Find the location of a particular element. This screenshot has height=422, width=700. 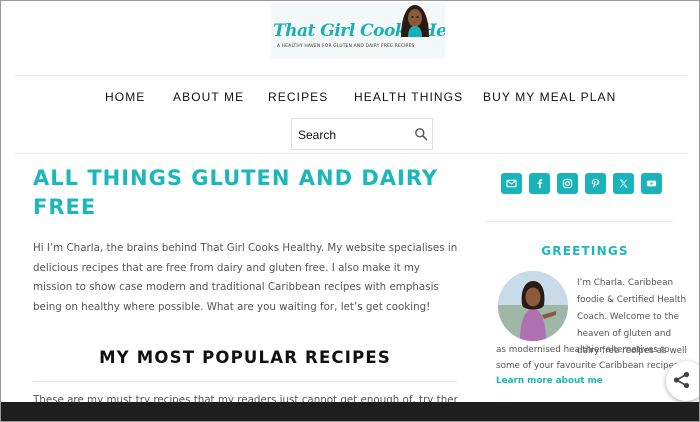

sidebar-divider is located at coordinates (579, 221).